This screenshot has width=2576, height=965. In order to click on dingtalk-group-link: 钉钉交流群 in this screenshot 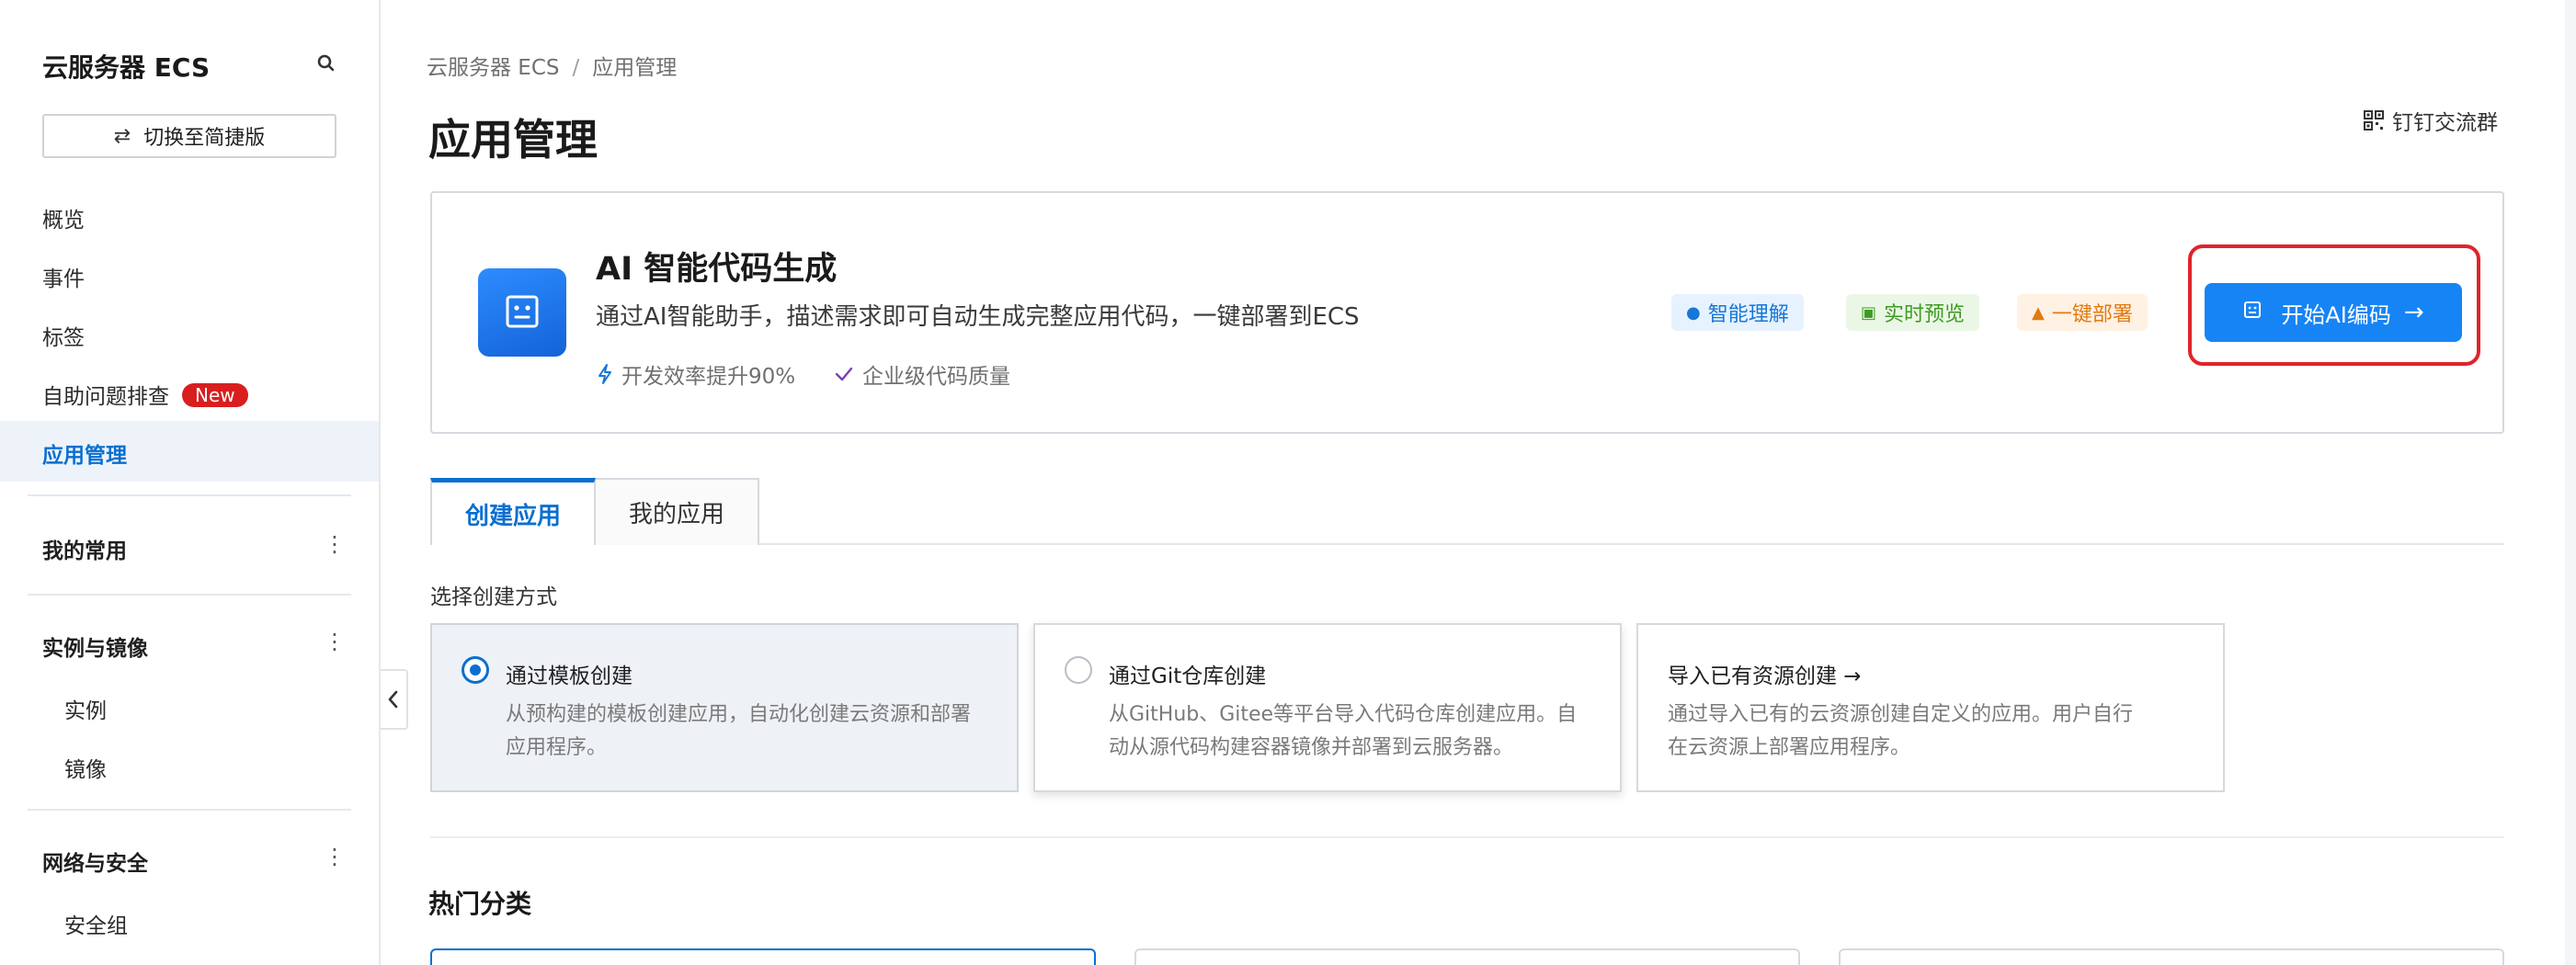, I will do `click(2430, 120)`.